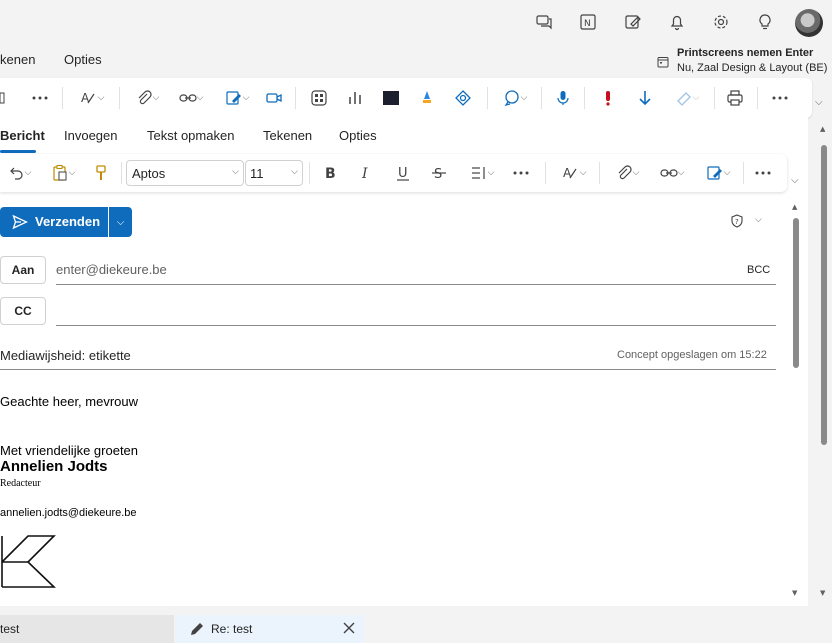 Image resolution: width=832 pixels, height=643 pixels. What do you see at coordinates (388, 369) in the screenshot?
I see `subject-underline` at bounding box center [388, 369].